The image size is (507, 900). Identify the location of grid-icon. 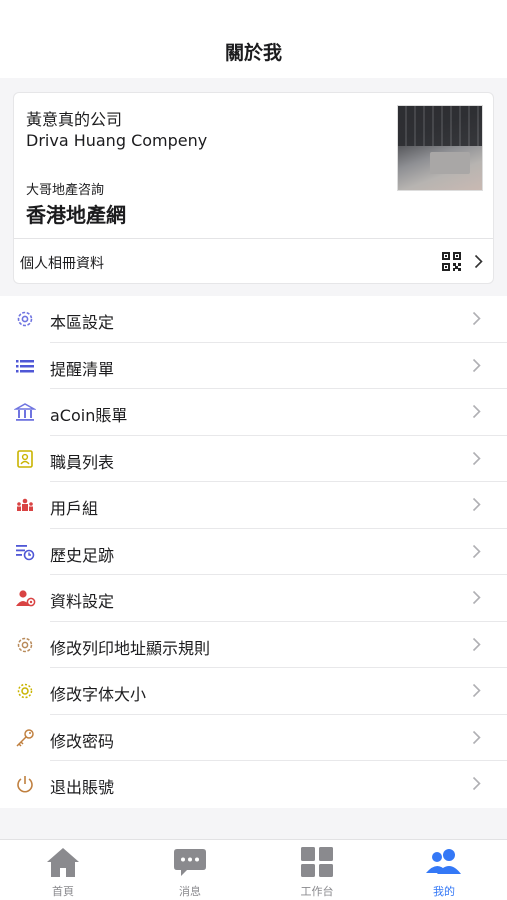
(317, 862).